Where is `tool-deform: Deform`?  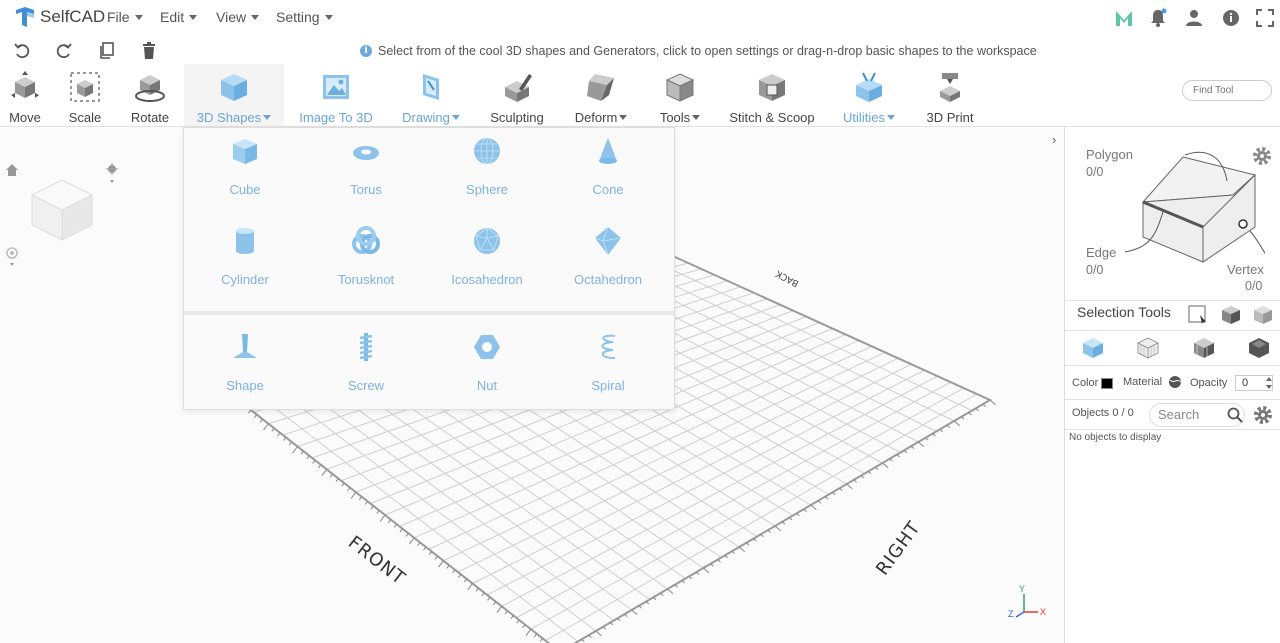
tool-deform: Deform is located at coordinates (601, 95).